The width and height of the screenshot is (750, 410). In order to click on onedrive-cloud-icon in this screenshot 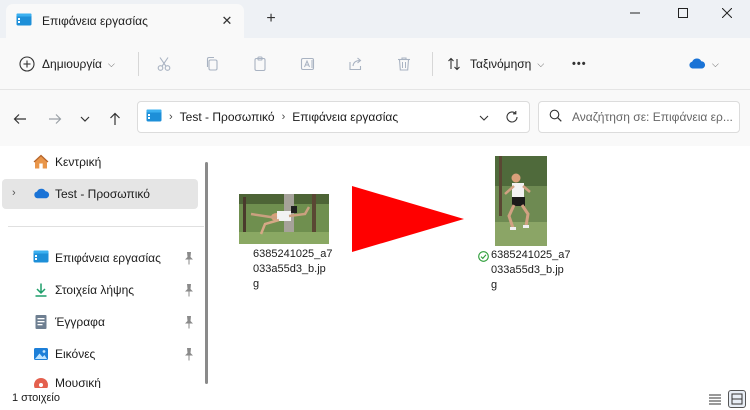, I will do `click(41, 195)`.